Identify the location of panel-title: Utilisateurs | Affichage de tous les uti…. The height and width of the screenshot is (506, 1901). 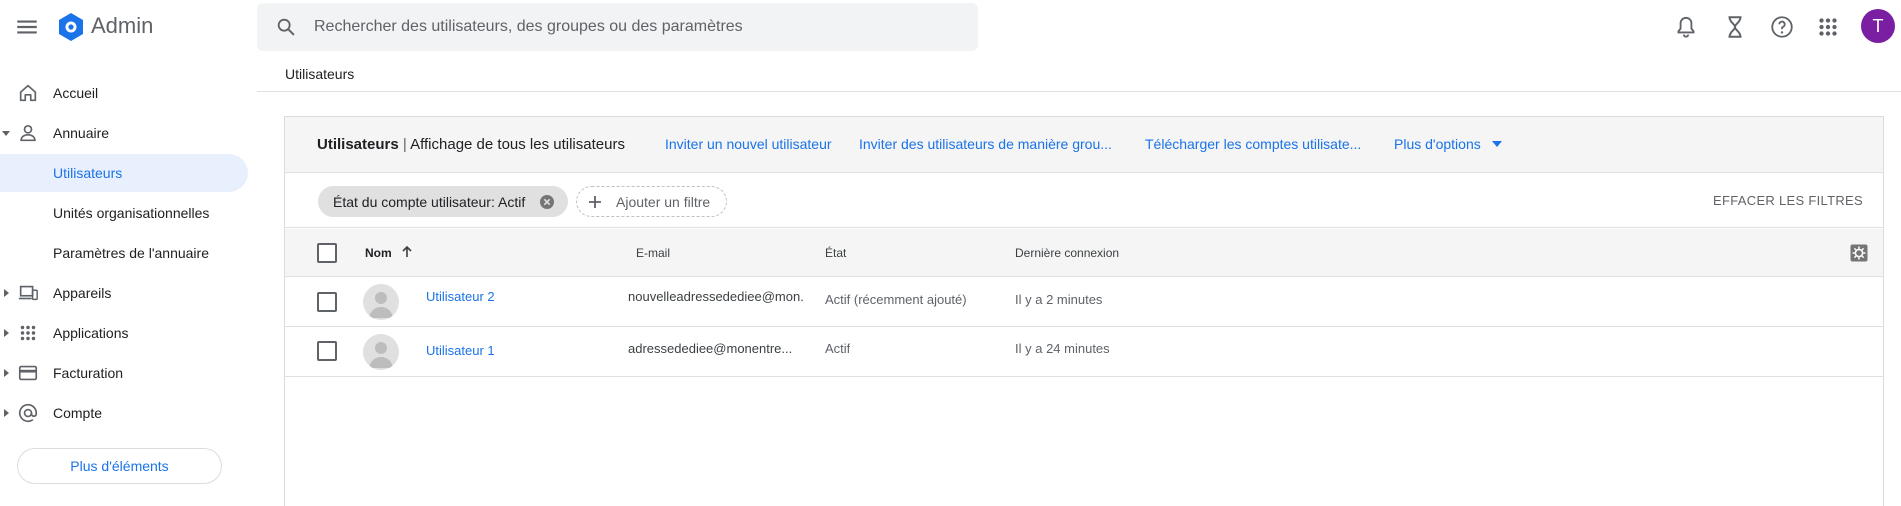
(471, 144).